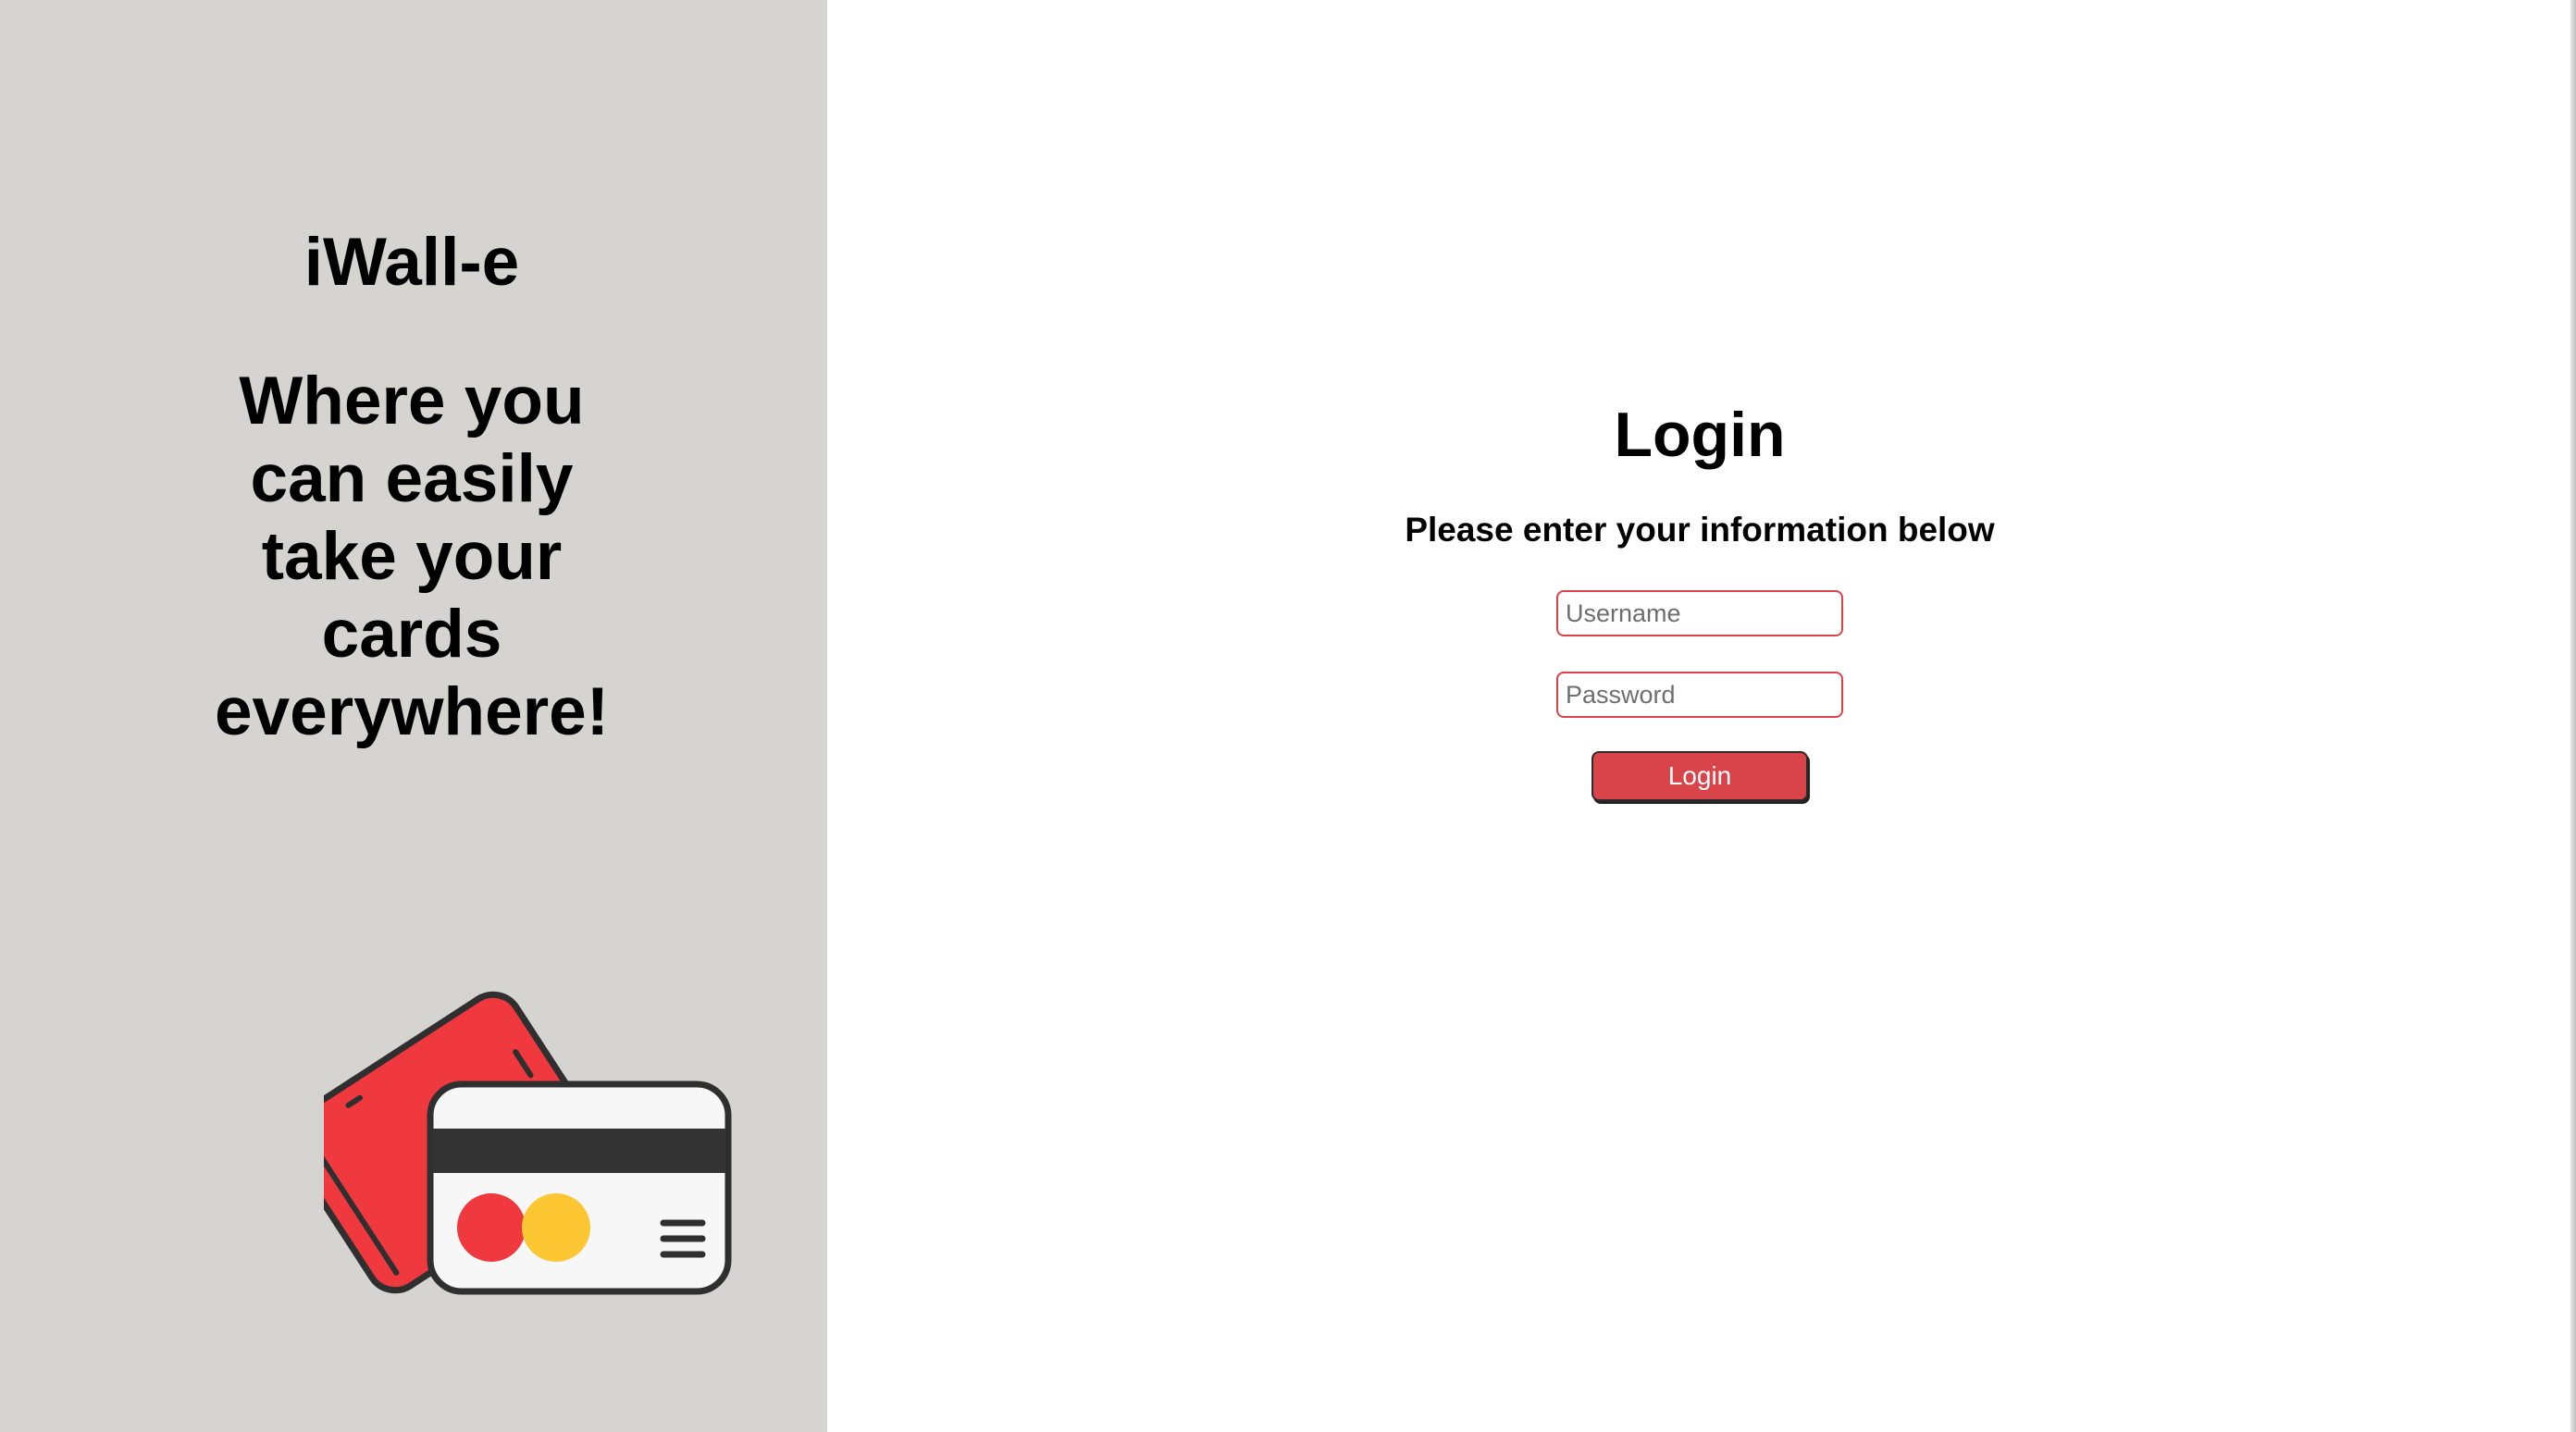 The height and width of the screenshot is (1432, 2576). What do you see at coordinates (492, 1228) in the screenshot?
I see `card-logo-red-circle` at bounding box center [492, 1228].